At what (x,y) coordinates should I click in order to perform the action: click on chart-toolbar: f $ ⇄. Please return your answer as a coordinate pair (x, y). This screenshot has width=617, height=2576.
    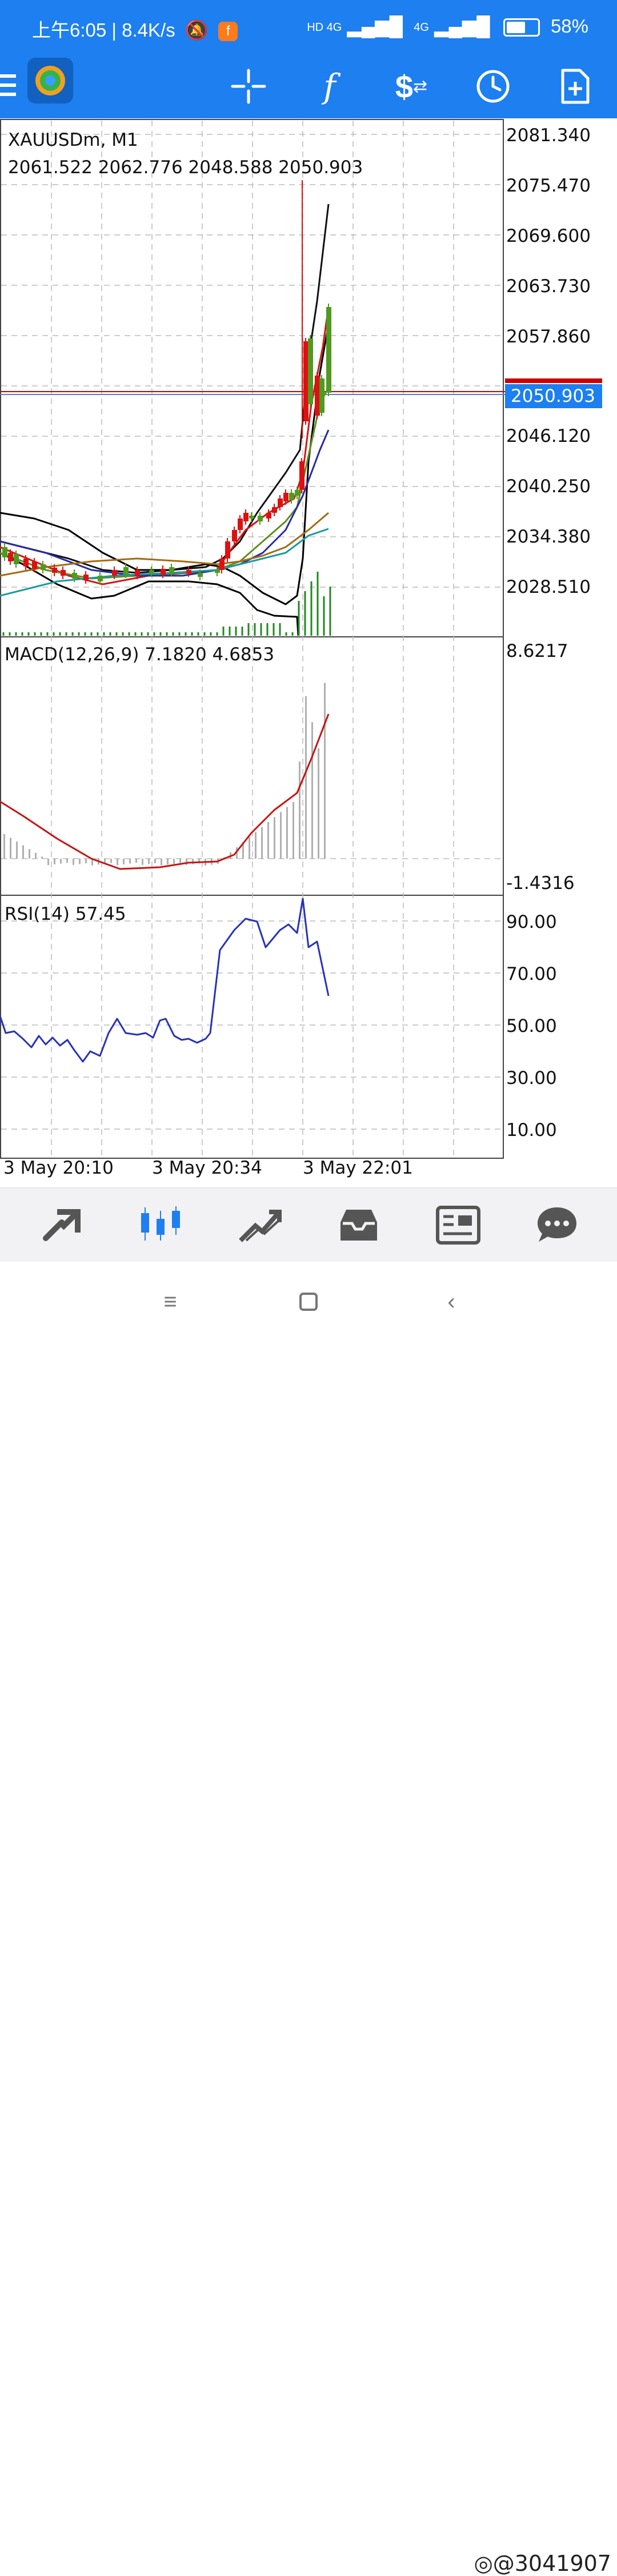
    Looking at the image, I should click on (308, 86).